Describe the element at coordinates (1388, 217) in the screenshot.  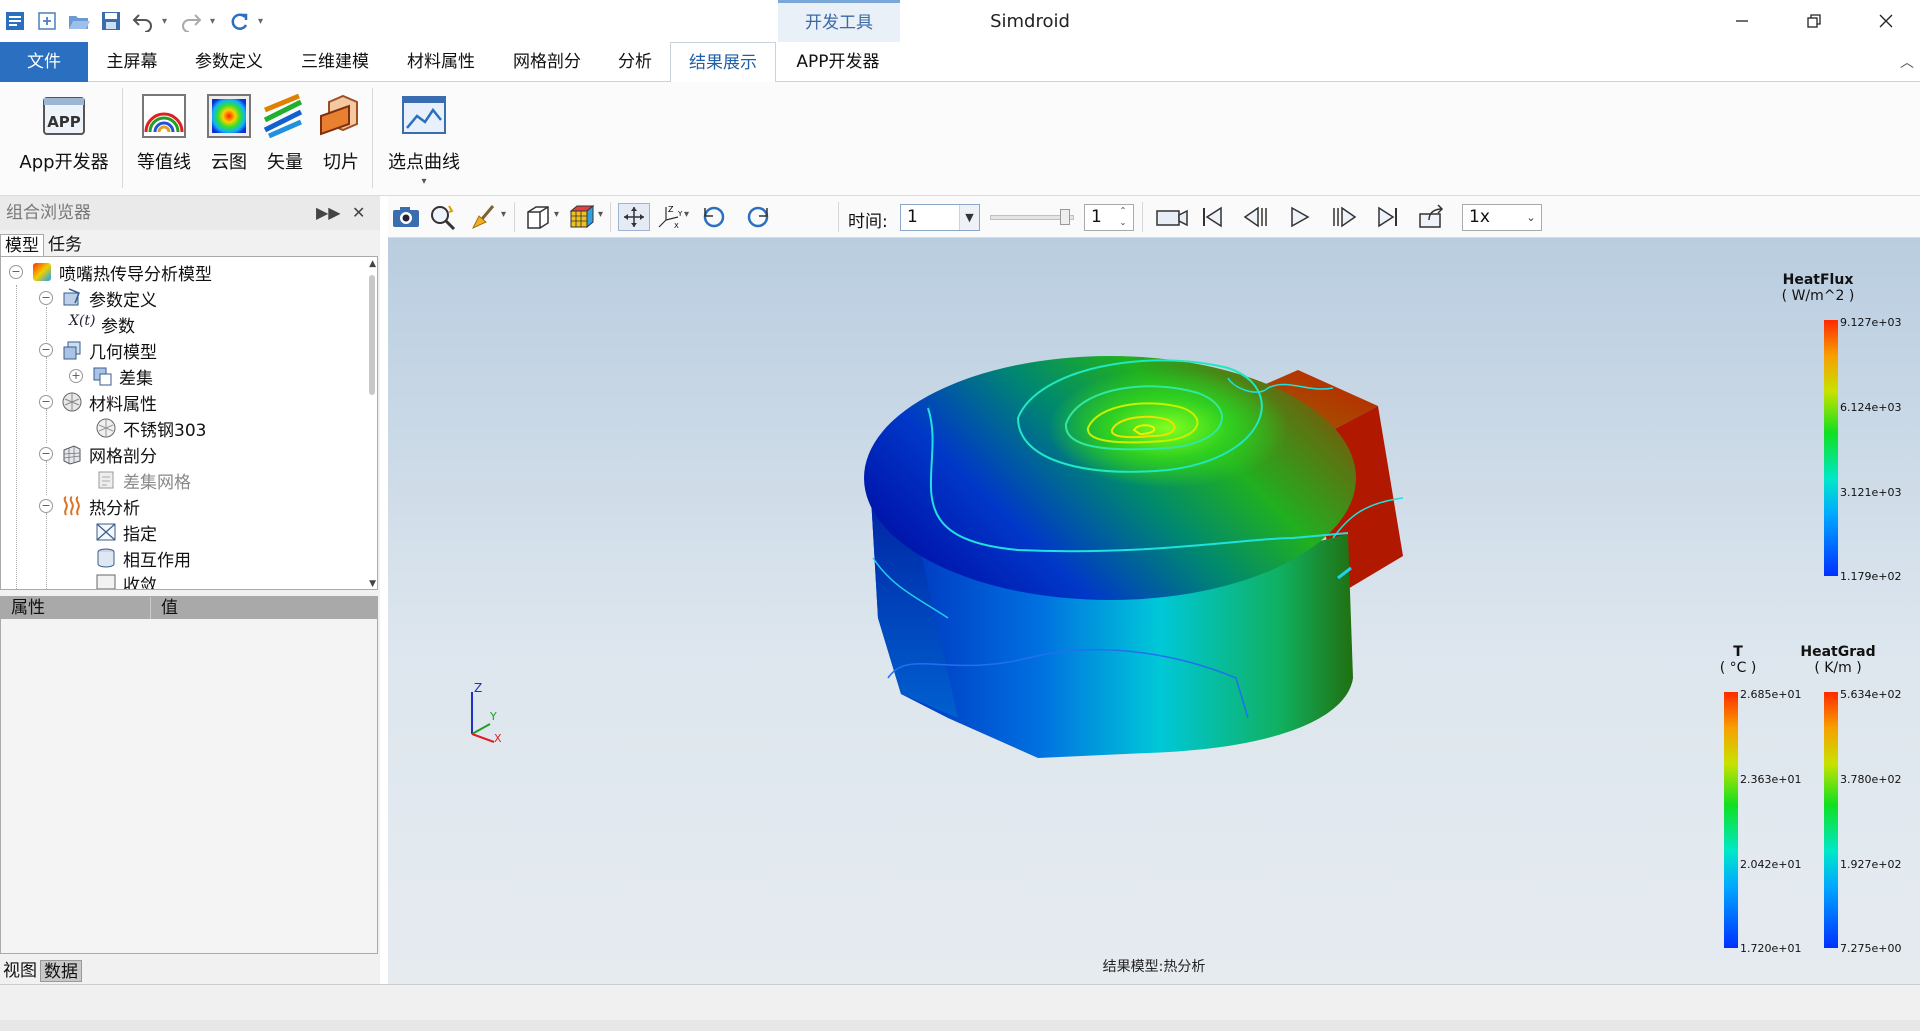
I see `last-frame-button` at that location.